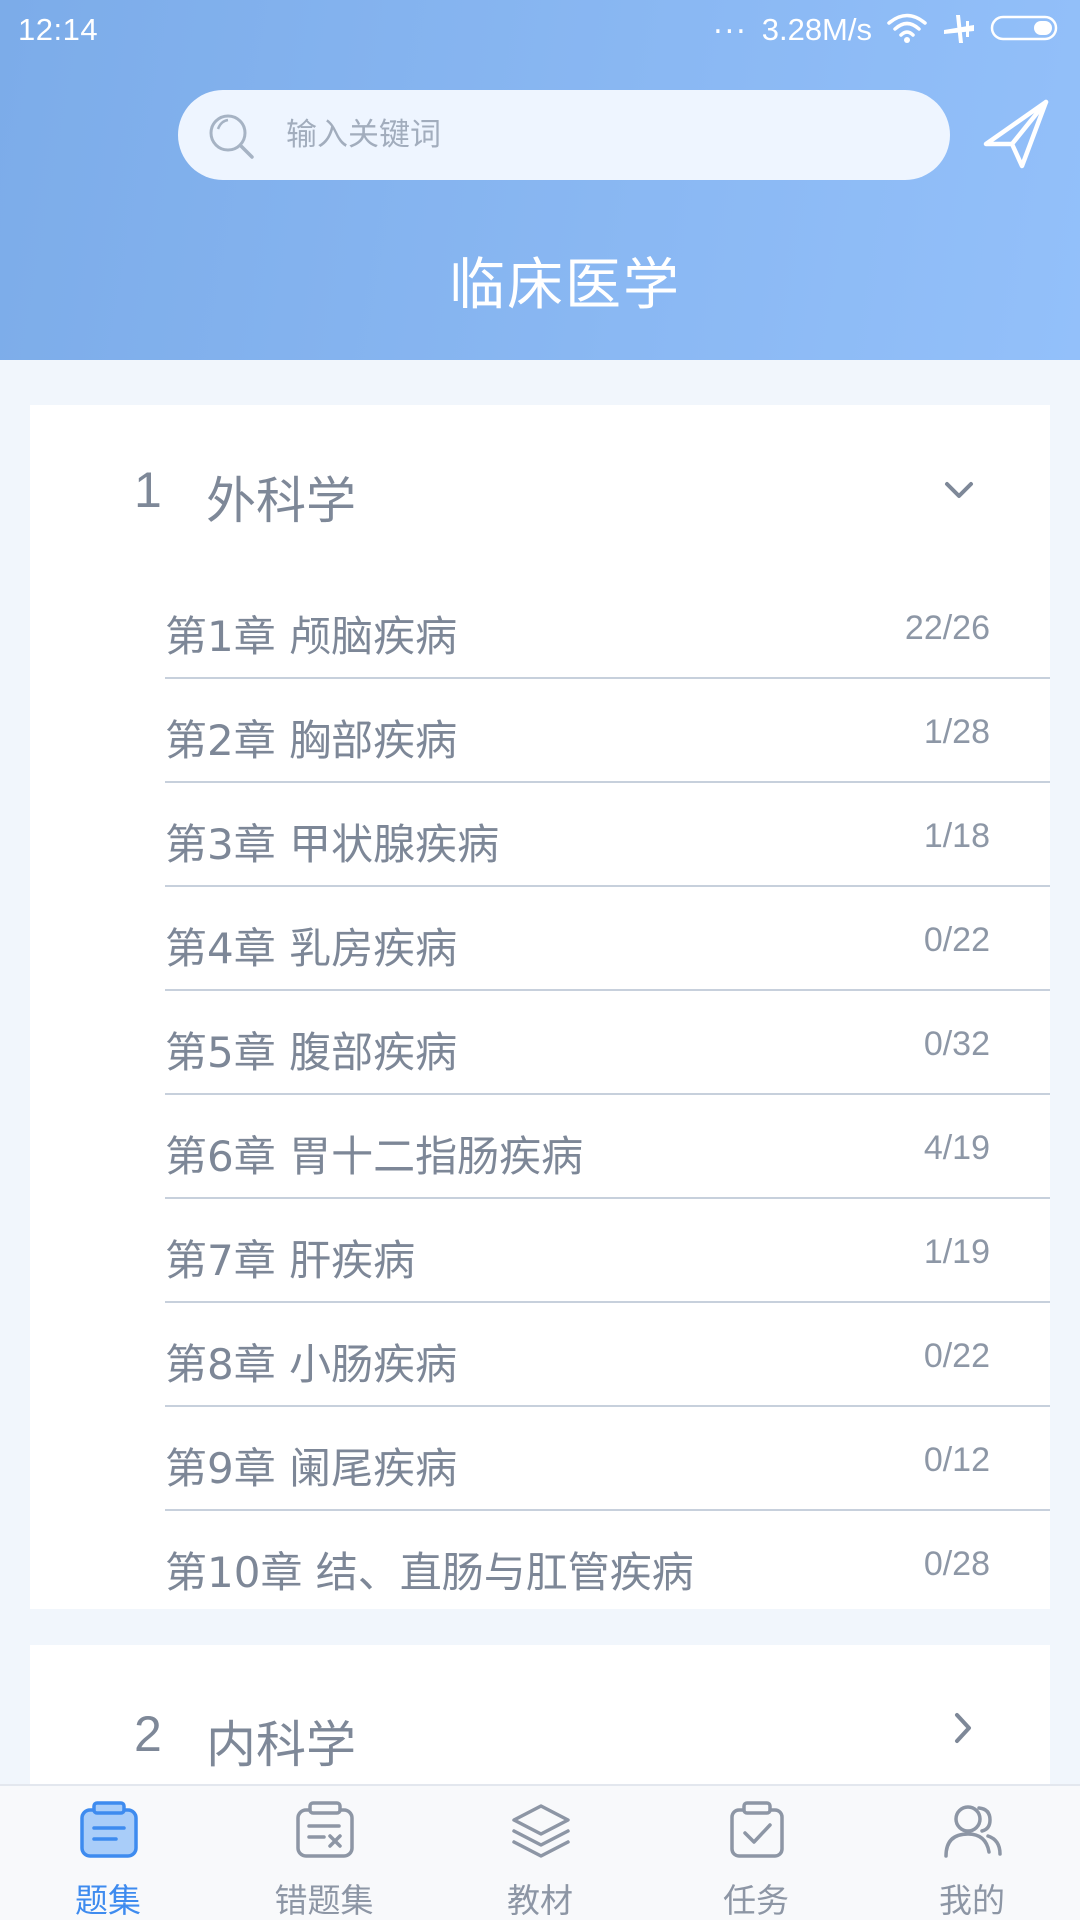  What do you see at coordinates (756, 1900) in the screenshot?
I see `tab-label: 任务` at bounding box center [756, 1900].